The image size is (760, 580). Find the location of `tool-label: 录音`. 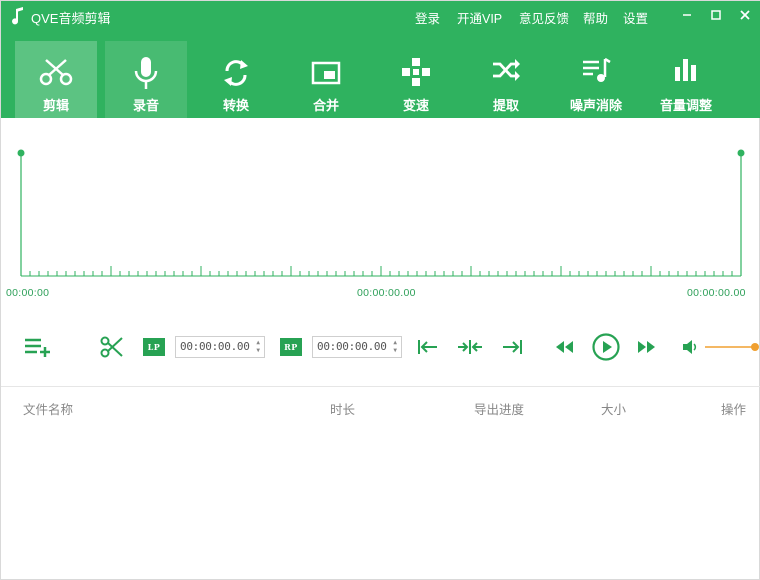

tool-label: 录音 is located at coordinates (145, 105).